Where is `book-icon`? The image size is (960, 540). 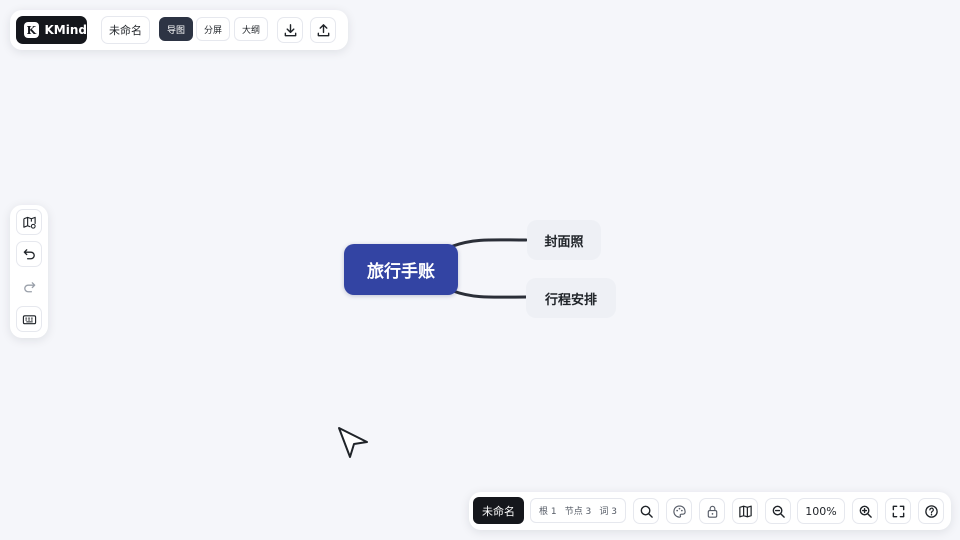 book-icon is located at coordinates (745, 511).